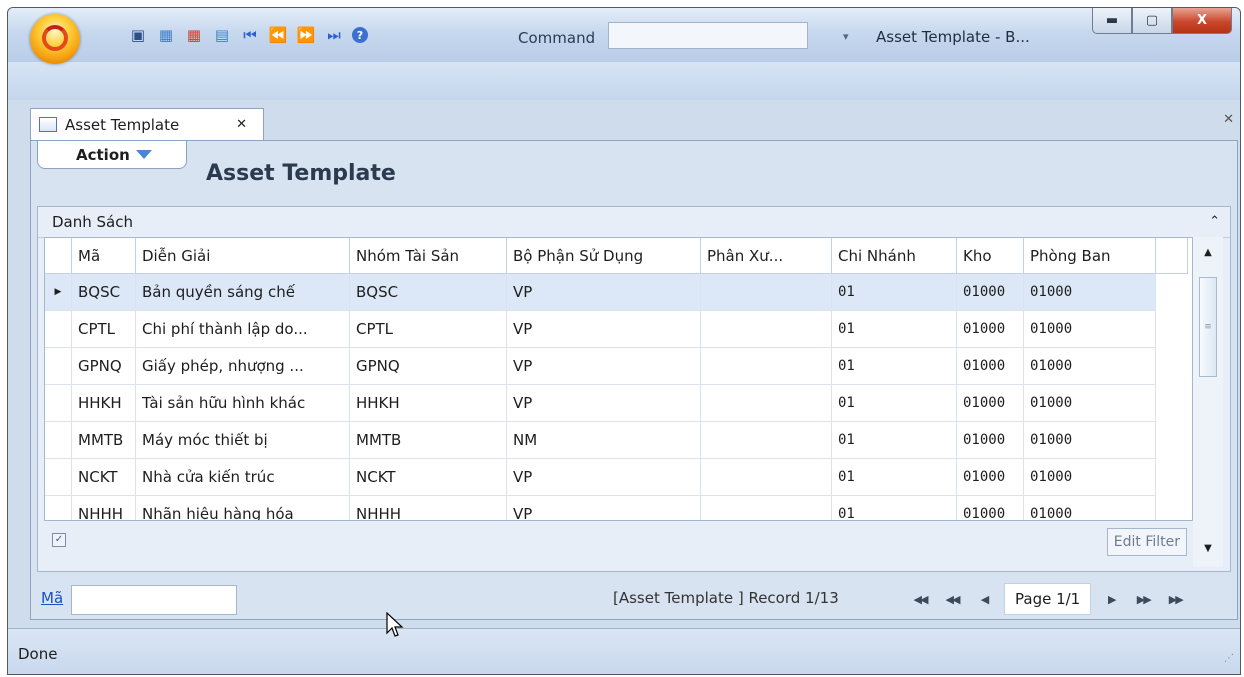 This screenshot has height=677, width=1244. What do you see at coordinates (846, 36) in the screenshot?
I see `customize-toolbar-icon: ▾` at bounding box center [846, 36].